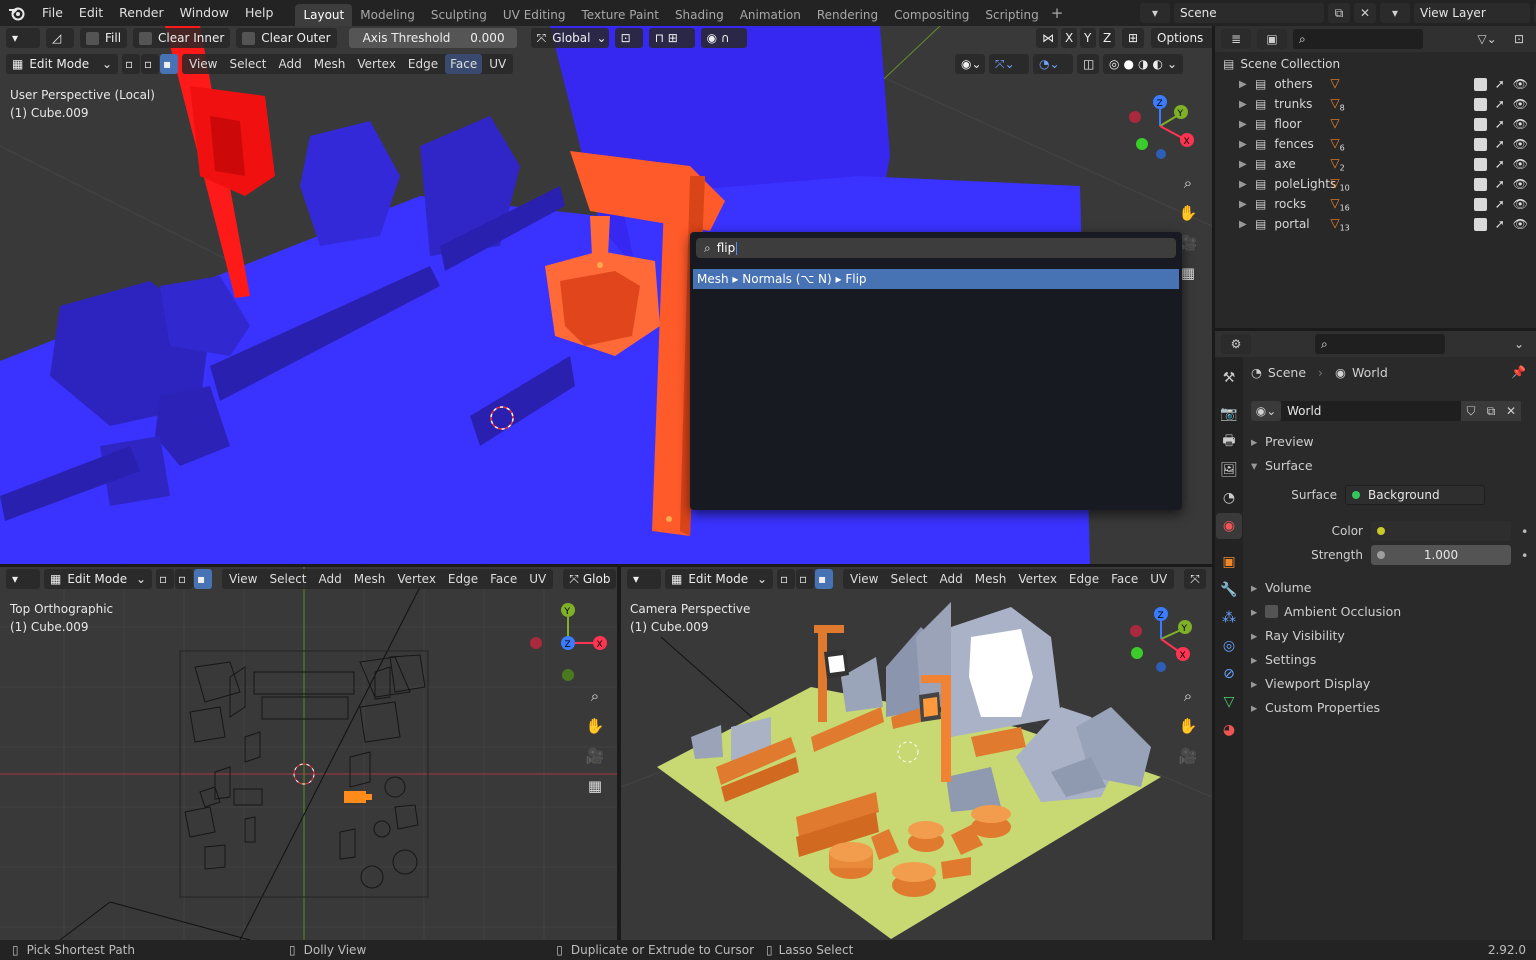 The image size is (1536, 960). Describe the element at coordinates (951, 579) in the screenshot. I see `menu-add: Add` at that location.